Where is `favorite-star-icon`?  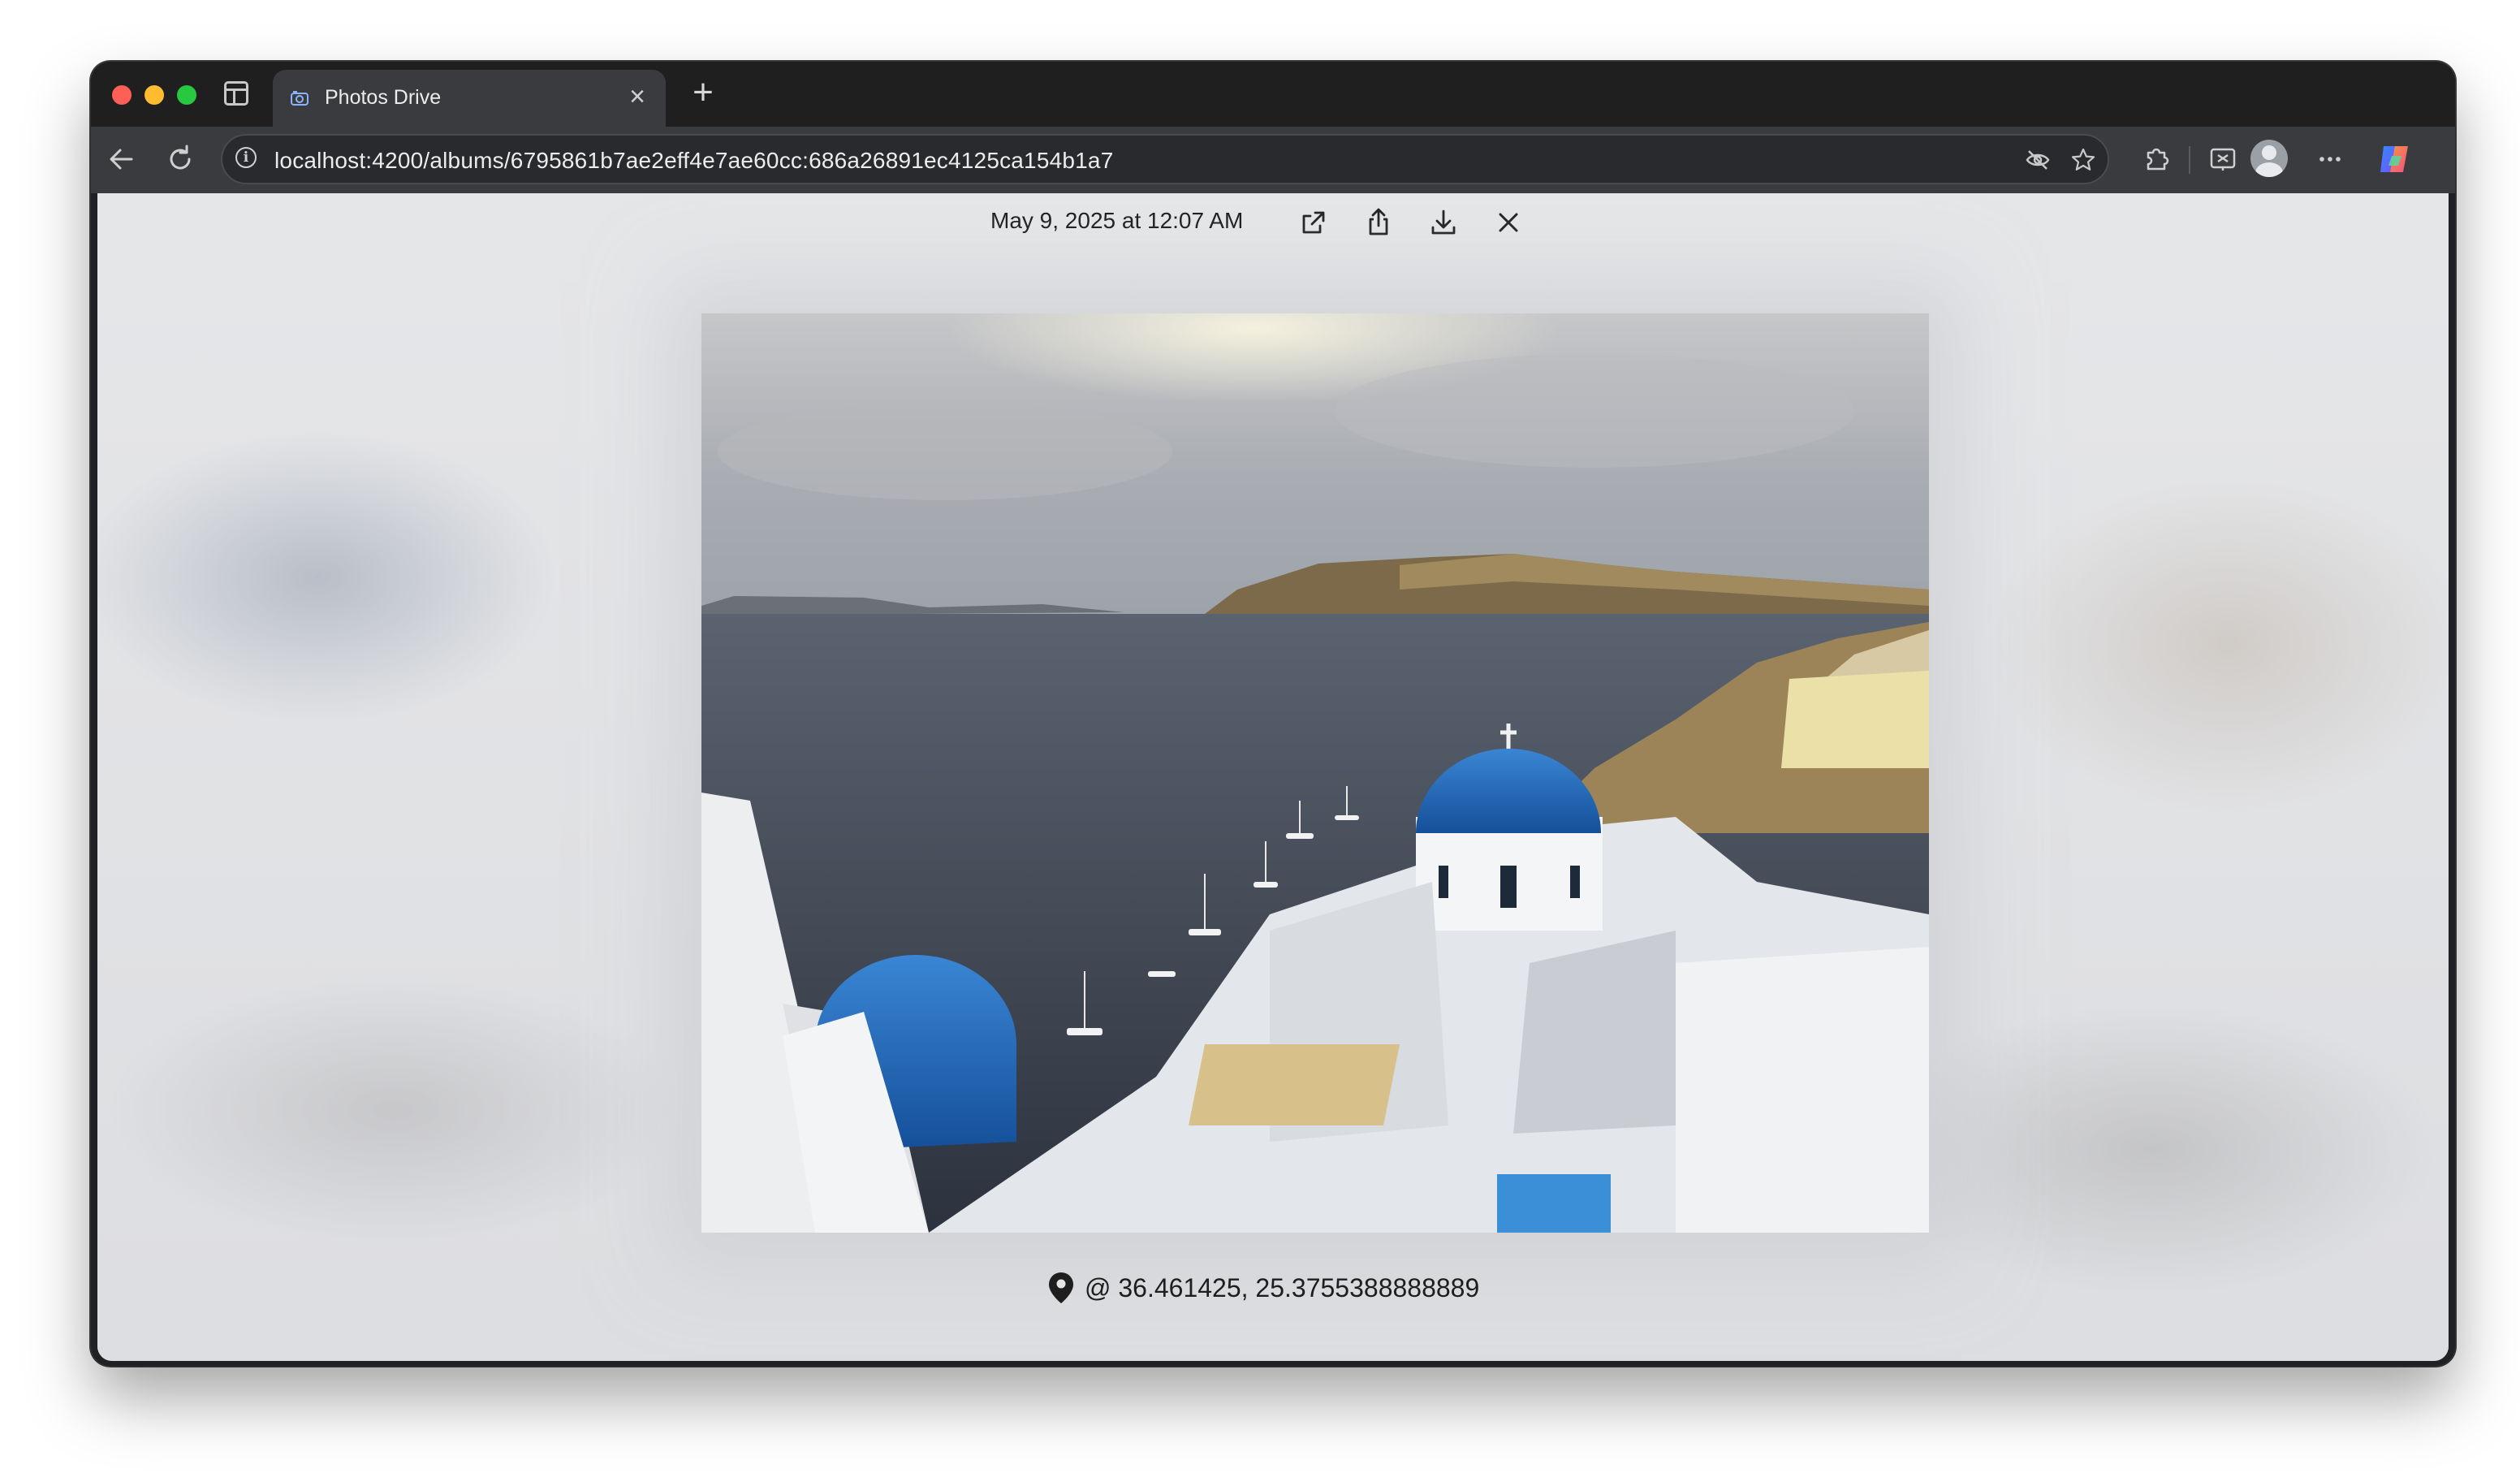
favorite-star-icon is located at coordinates (2083, 160).